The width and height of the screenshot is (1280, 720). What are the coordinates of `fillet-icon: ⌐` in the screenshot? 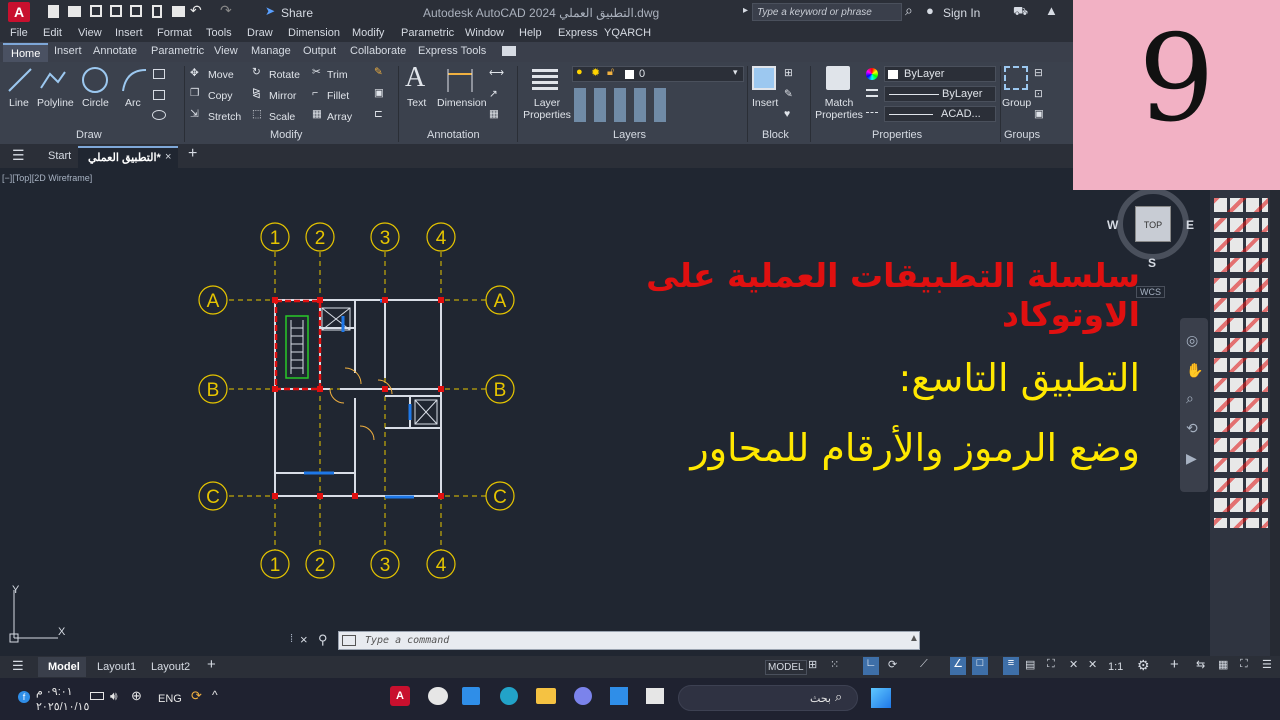 It's located at (315, 93).